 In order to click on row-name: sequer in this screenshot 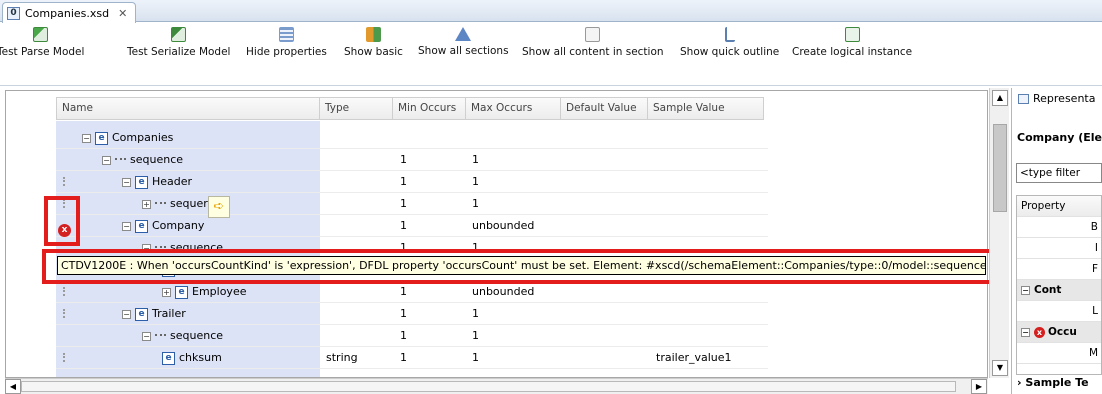, I will do `click(189, 203)`.